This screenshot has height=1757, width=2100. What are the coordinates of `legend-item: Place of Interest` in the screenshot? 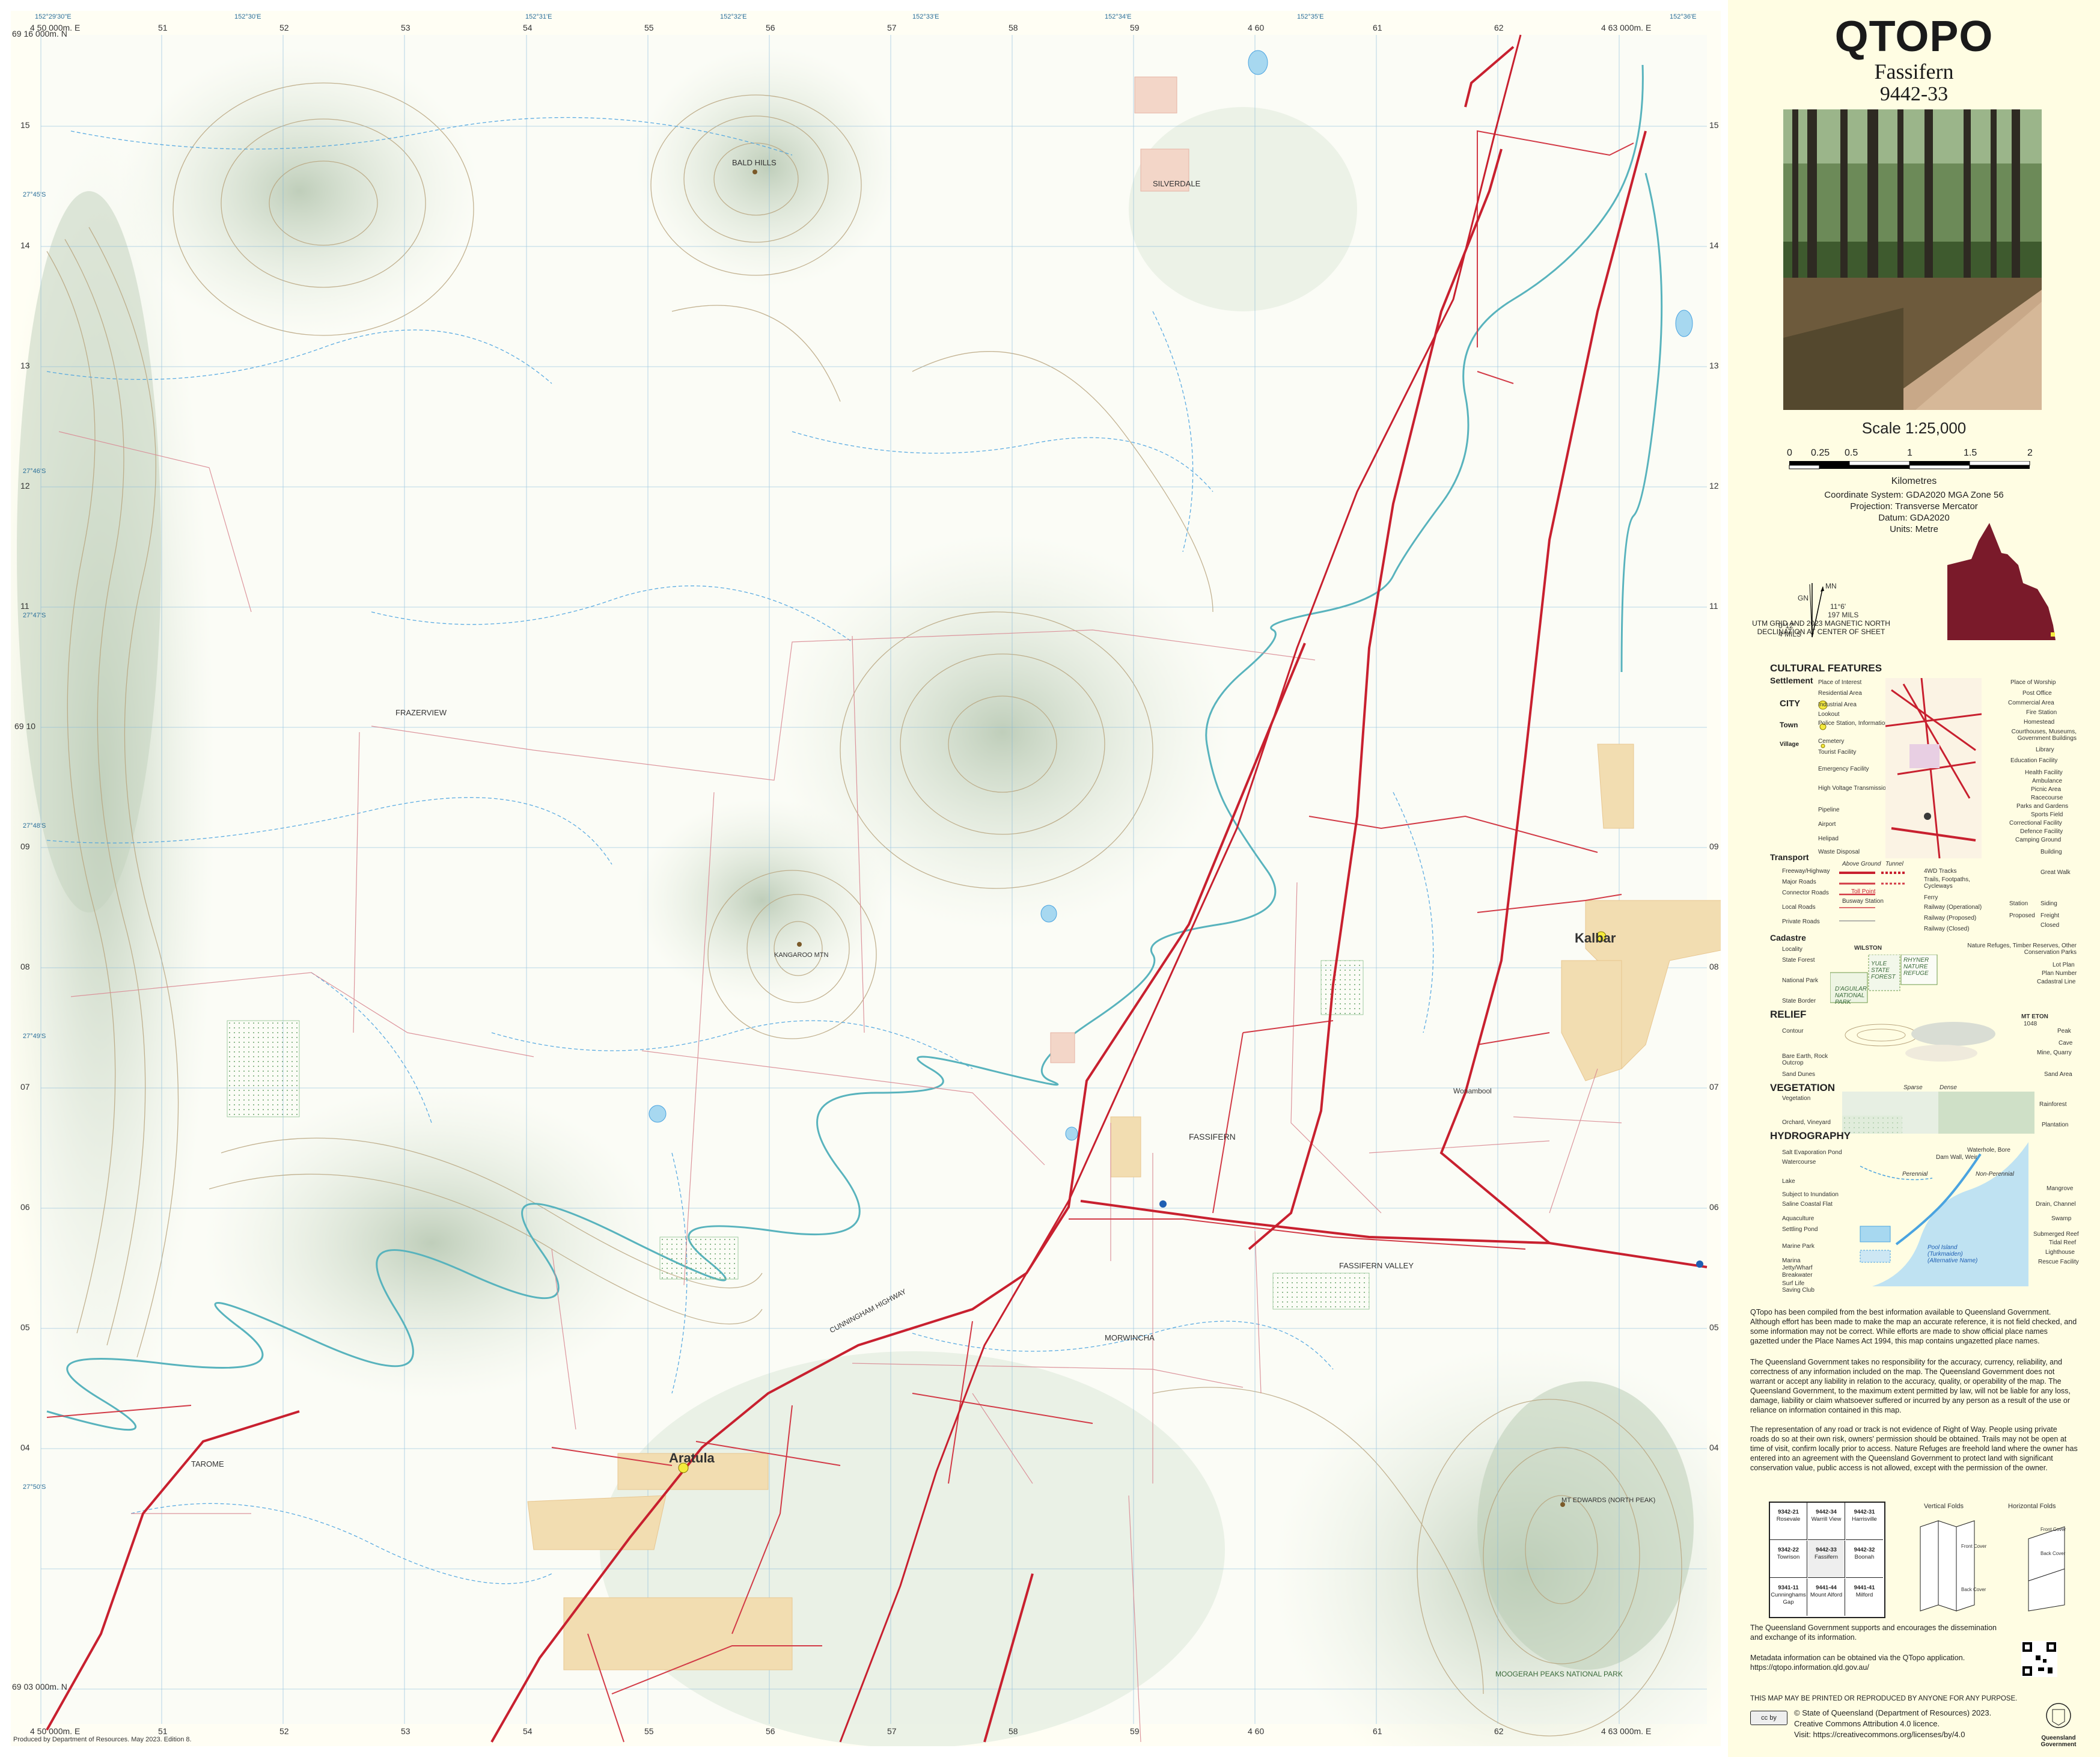 It's located at (1840, 683).